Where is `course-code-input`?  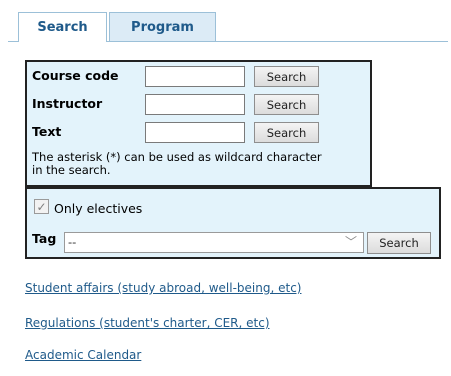
course-code-input is located at coordinates (195, 76).